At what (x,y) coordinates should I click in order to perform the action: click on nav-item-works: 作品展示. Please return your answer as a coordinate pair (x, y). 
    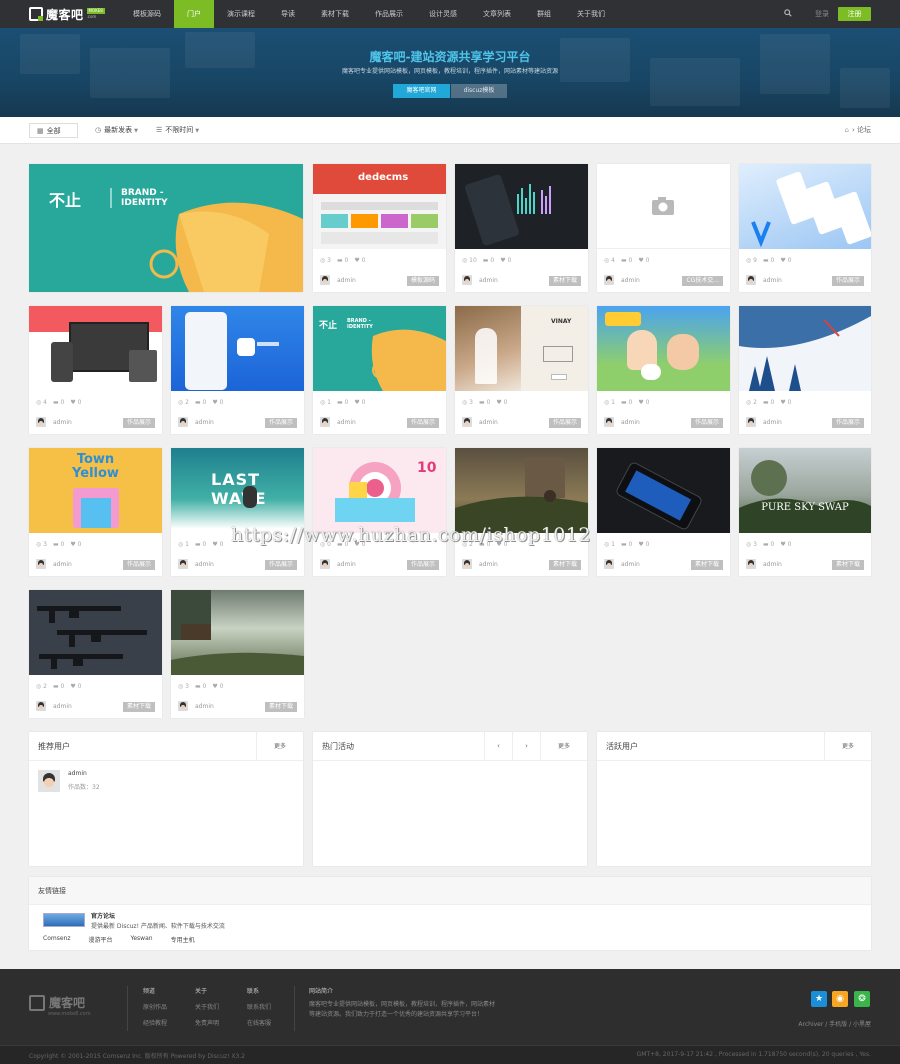
    Looking at the image, I should click on (389, 14).